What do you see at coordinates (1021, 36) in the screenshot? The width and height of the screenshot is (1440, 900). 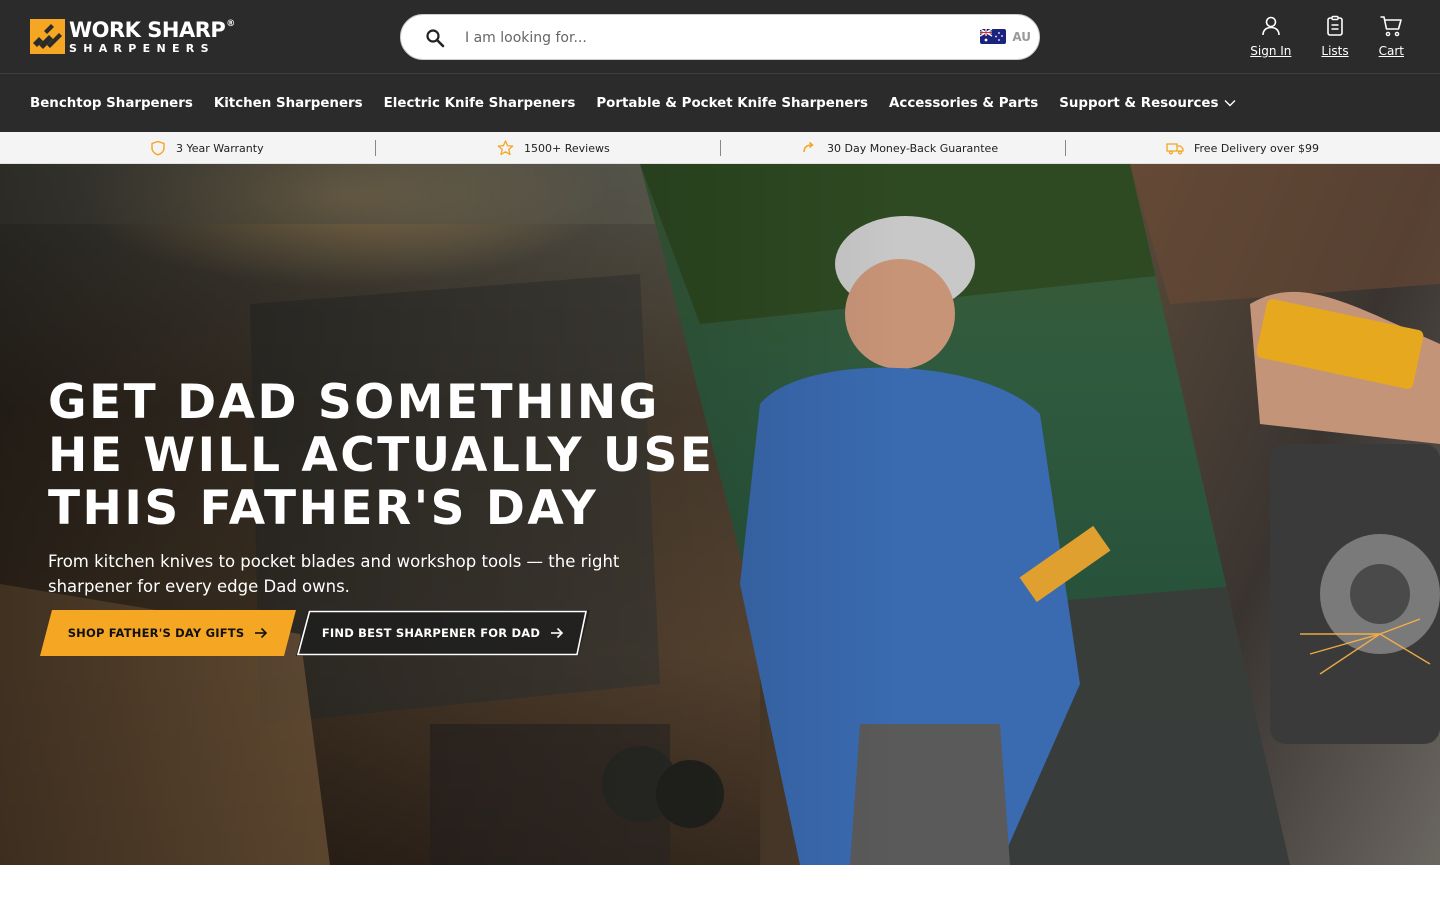 I see `region-code: AU` at bounding box center [1021, 36].